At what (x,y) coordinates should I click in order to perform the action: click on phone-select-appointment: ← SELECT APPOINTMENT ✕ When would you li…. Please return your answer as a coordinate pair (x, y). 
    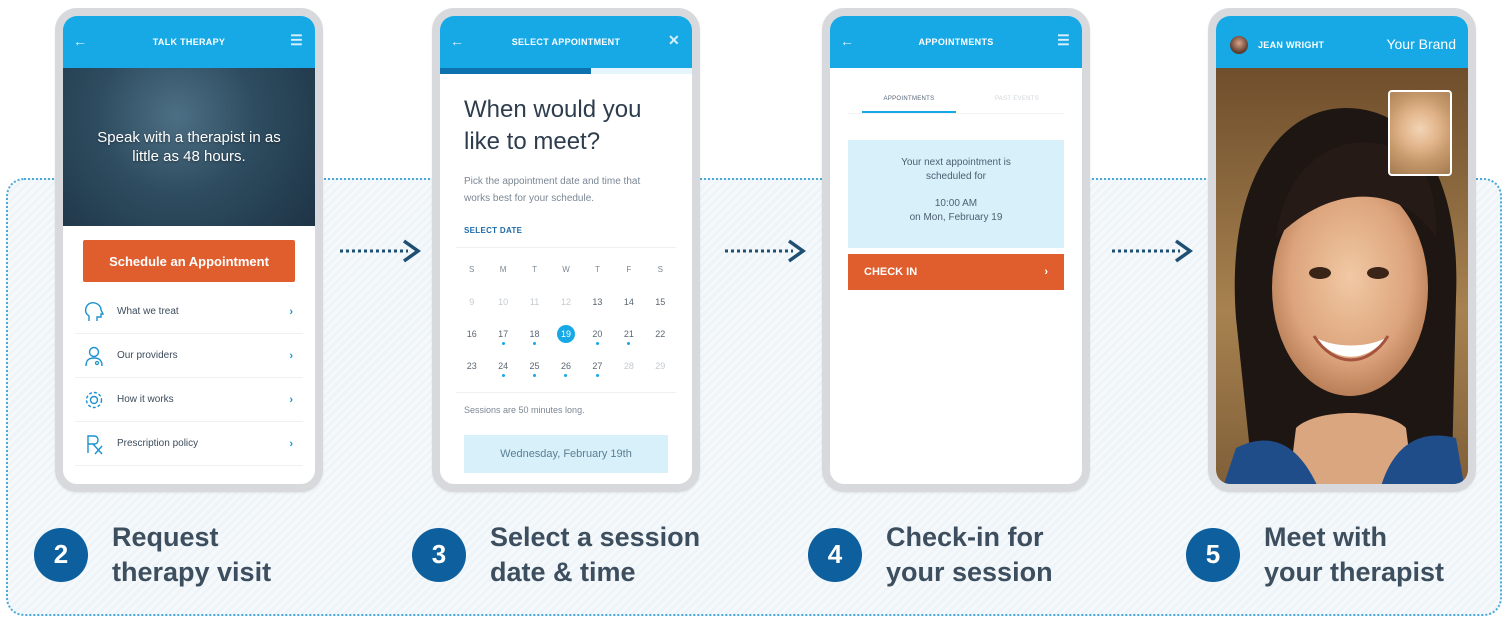
    Looking at the image, I should click on (566, 250).